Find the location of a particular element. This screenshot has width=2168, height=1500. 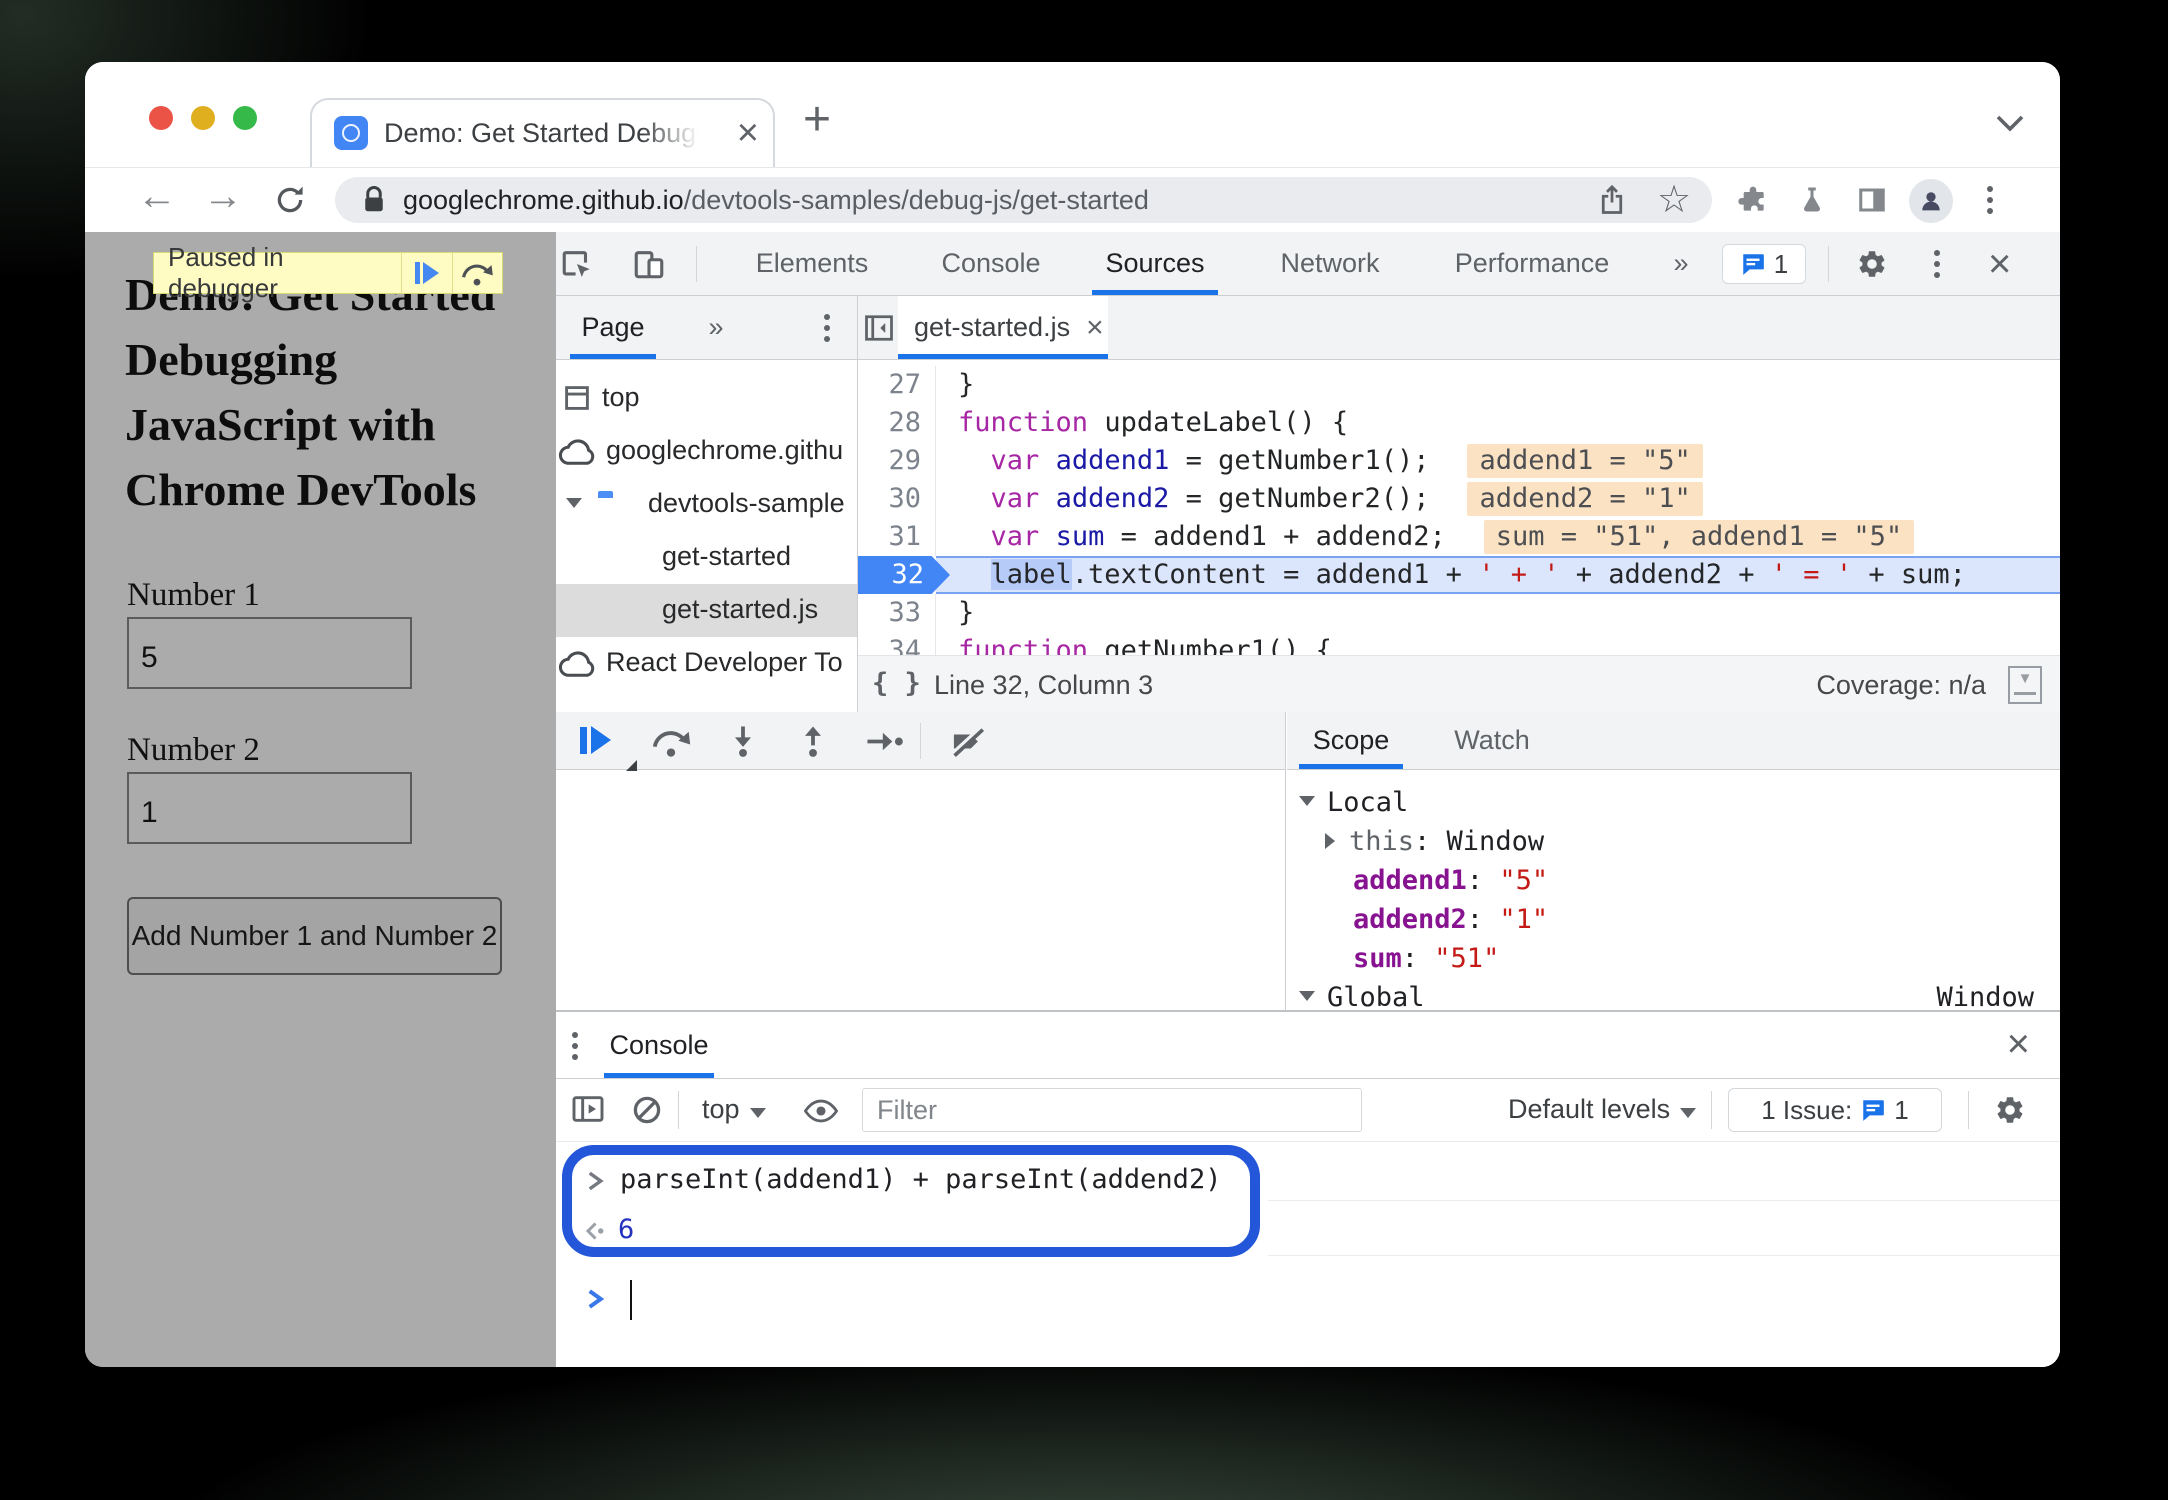

line-number: 27 is located at coordinates (897, 385).